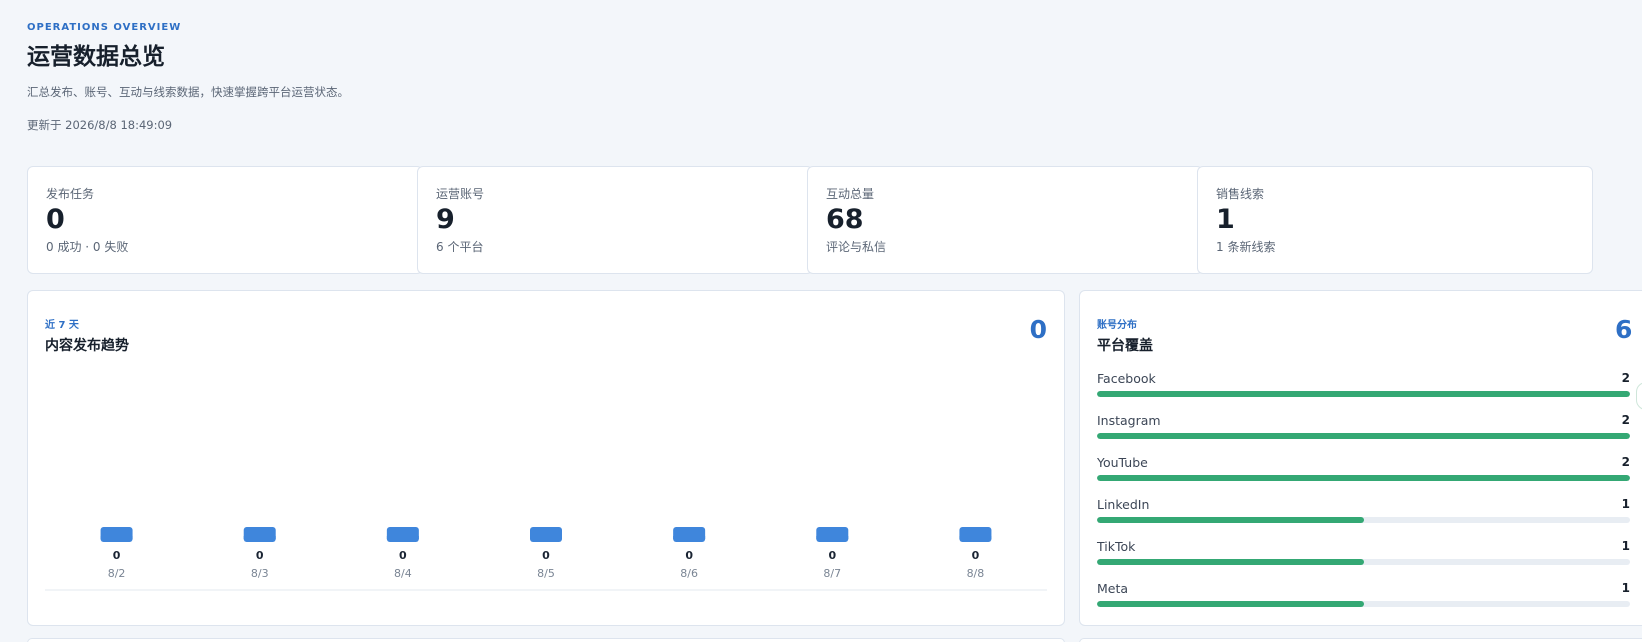 The height and width of the screenshot is (642, 1642). I want to click on page-subtitle: 汇总发布、账号、互动与线索数据，快速掌握跨平台运营状态。, so click(188, 92).